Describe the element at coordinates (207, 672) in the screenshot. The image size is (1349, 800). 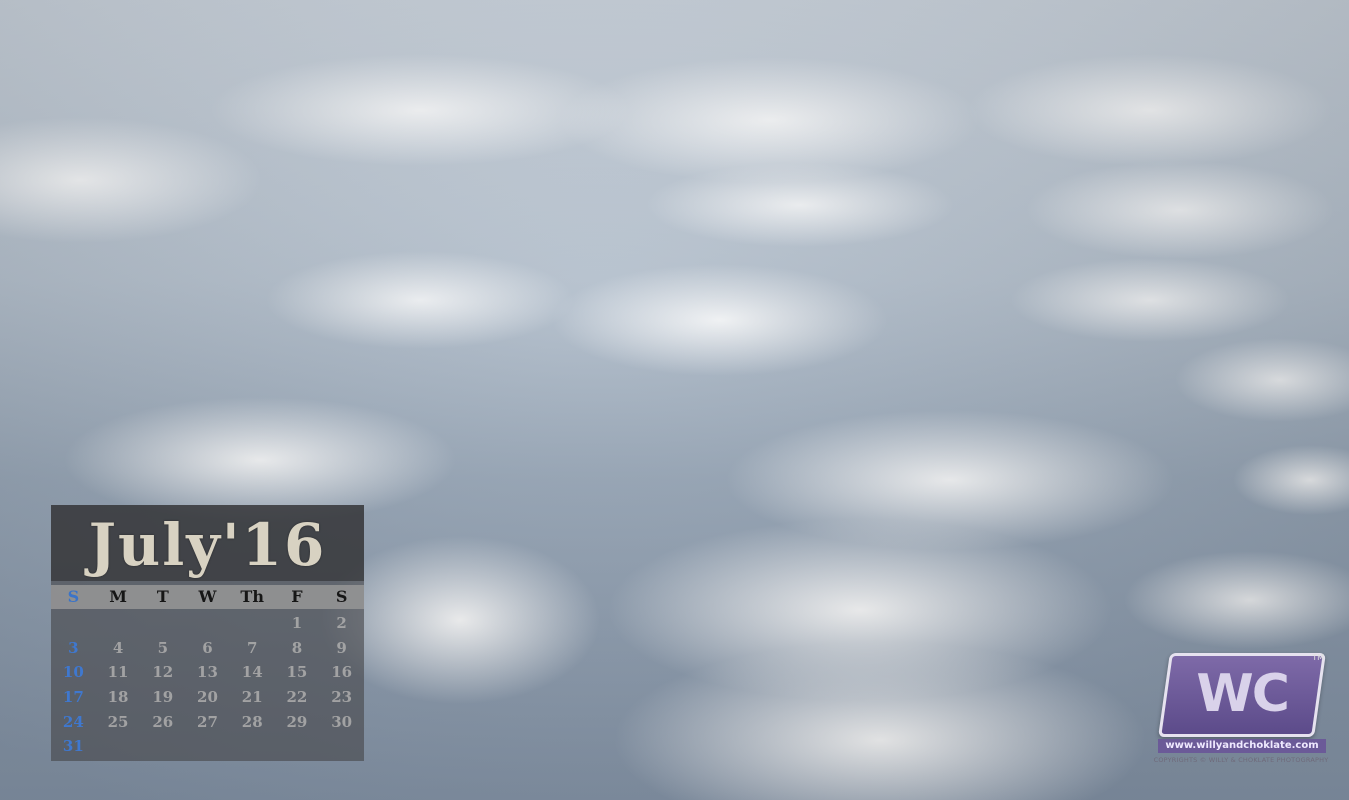
I see `day-cell: 13` at that location.